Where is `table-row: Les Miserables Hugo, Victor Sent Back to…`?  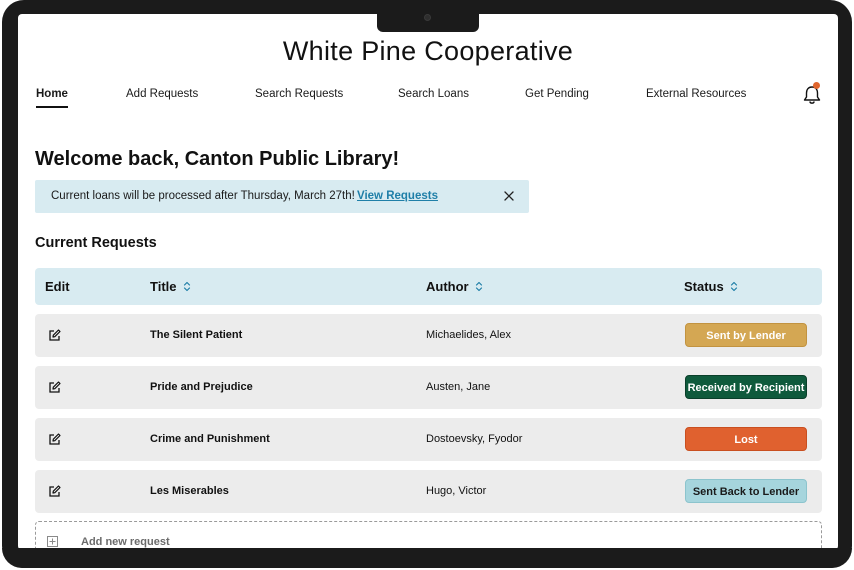 table-row: Les Miserables Hugo, Victor Sent Back to… is located at coordinates (428, 491).